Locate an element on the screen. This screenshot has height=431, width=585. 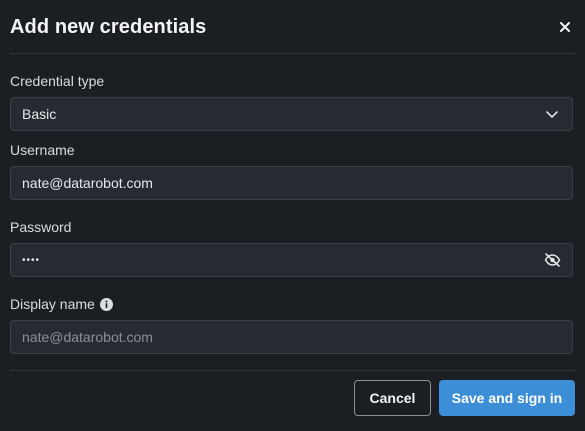
save-and-sign-in-button: Save and sign in is located at coordinates (507, 398).